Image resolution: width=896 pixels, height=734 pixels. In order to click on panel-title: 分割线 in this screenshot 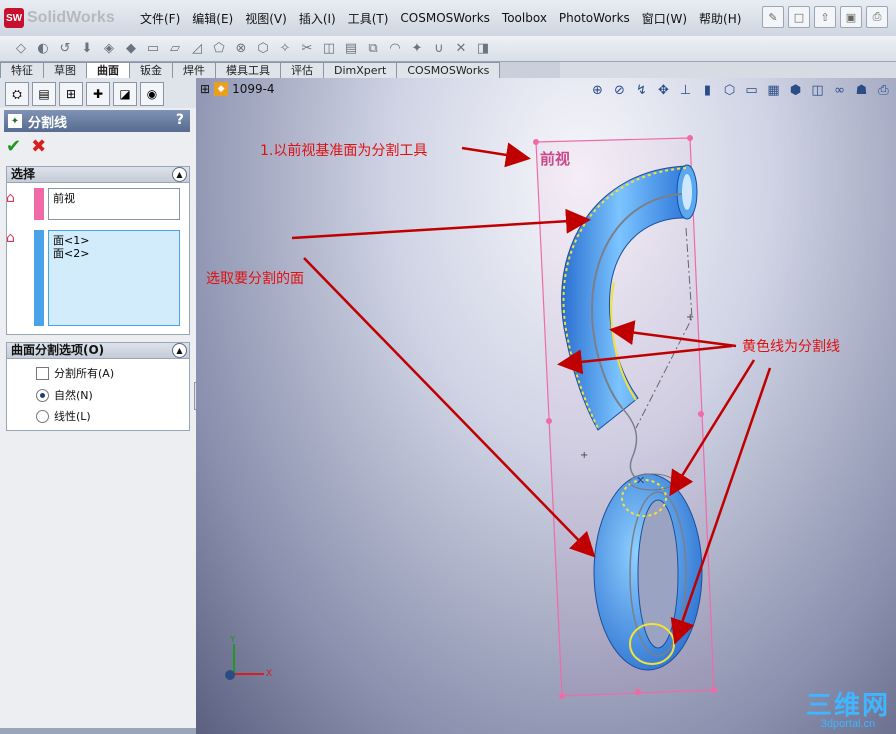, I will do `click(48, 123)`.